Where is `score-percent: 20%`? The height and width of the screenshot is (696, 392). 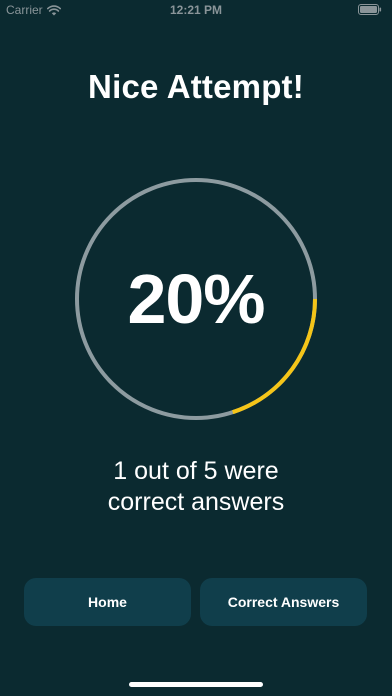
score-percent: 20% is located at coordinates (196, 299).